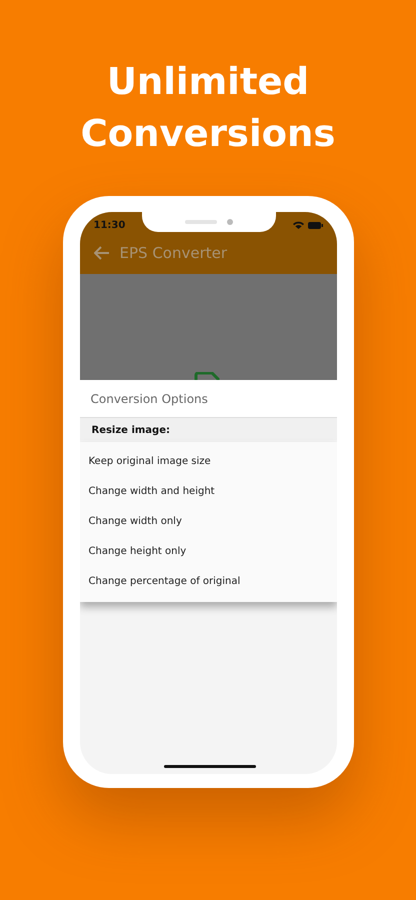  Describe the element at coordinates (208, 581) in the screenshot. I see `menu-item: Change percentage of original` at that location.